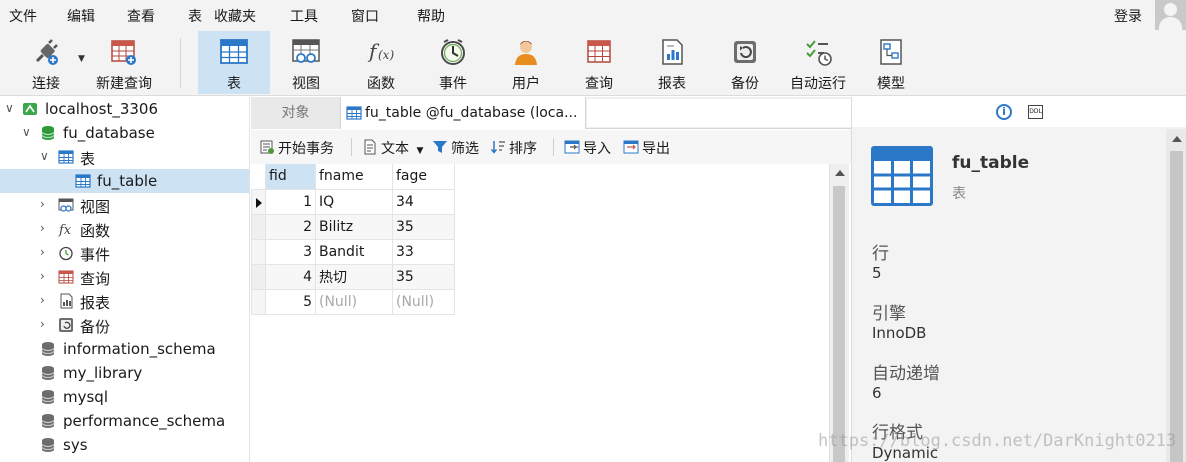 This screenshot has width=1186, height=462. I want to click on cell-fid: 3, so click(290, 251).